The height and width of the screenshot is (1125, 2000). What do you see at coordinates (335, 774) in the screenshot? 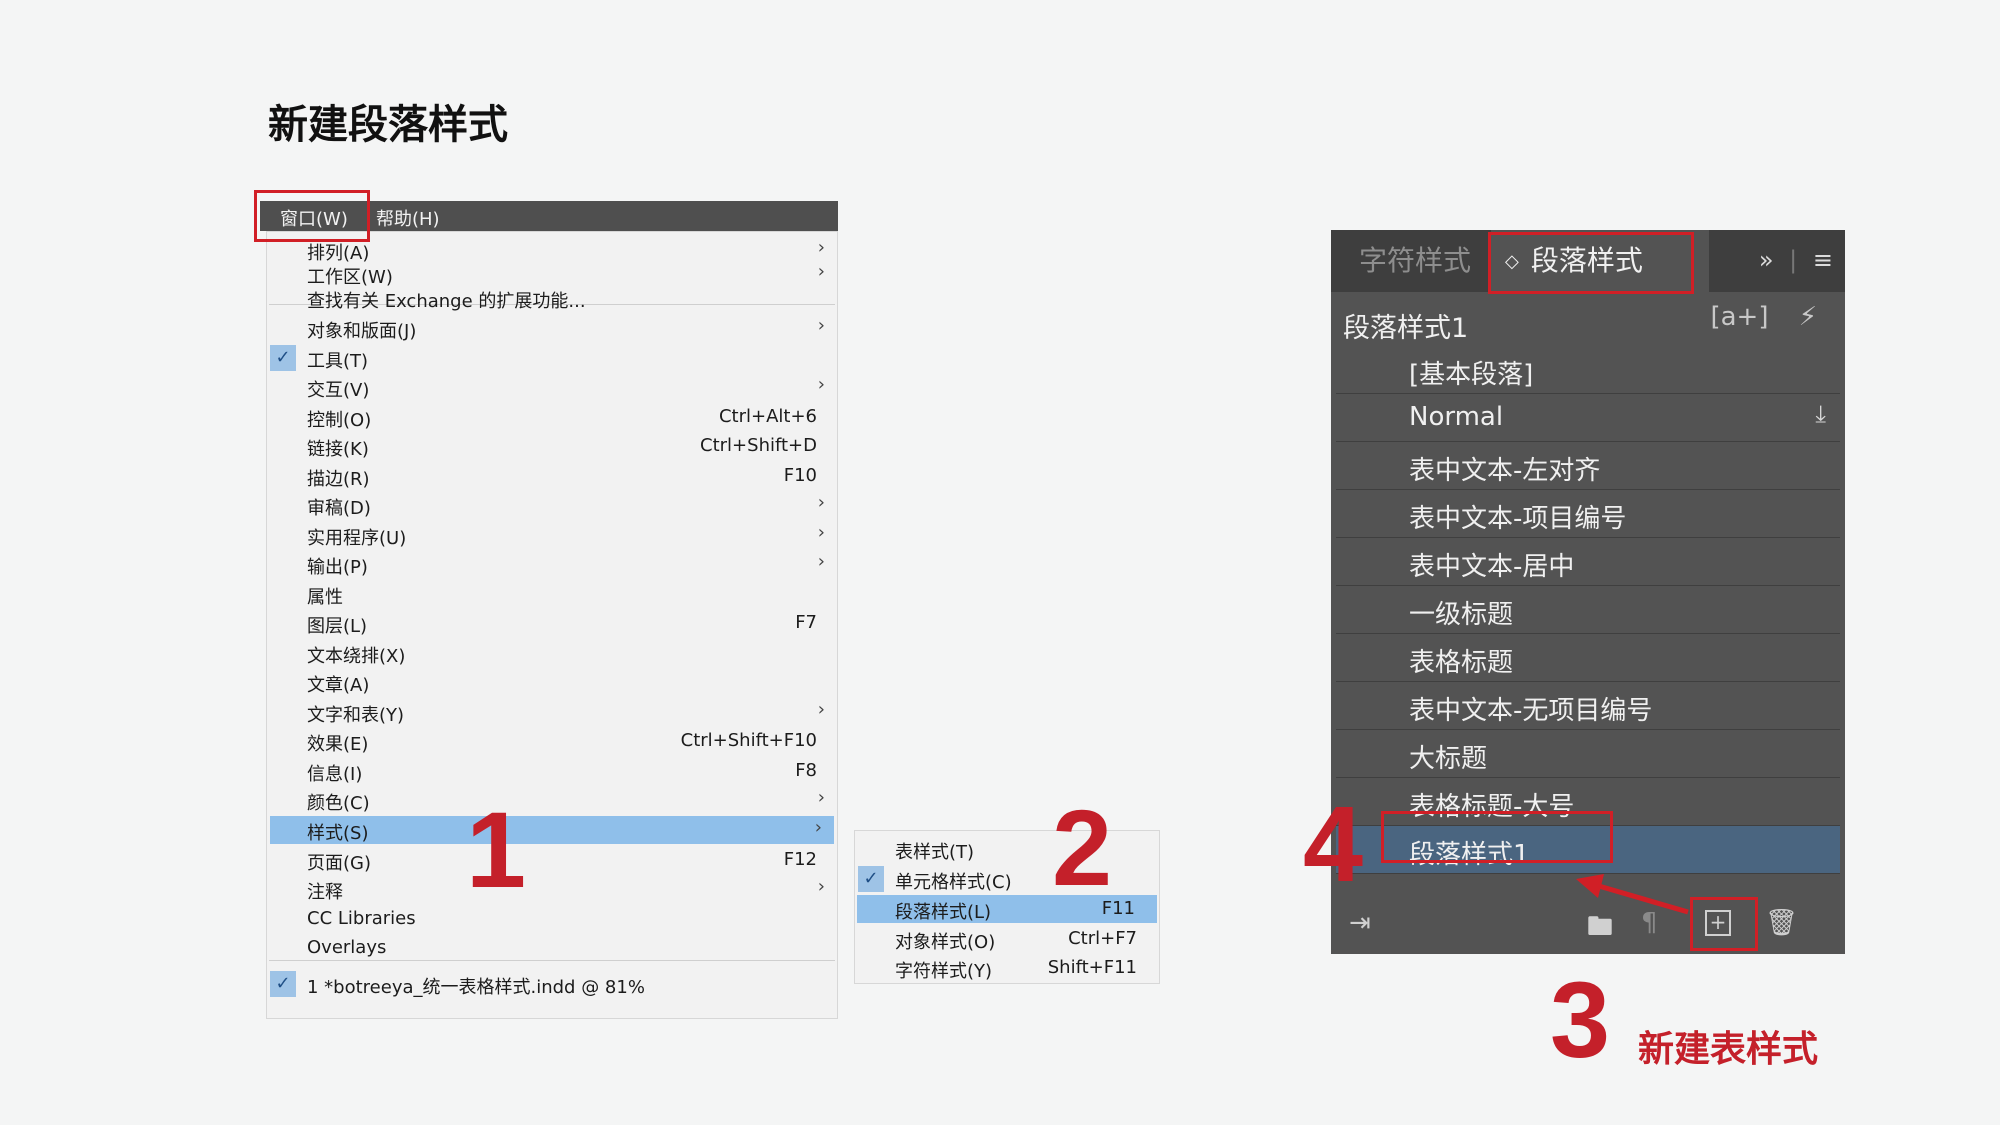
I see `menu-item-label: 信息(I)` at bounding box center [335, 774].